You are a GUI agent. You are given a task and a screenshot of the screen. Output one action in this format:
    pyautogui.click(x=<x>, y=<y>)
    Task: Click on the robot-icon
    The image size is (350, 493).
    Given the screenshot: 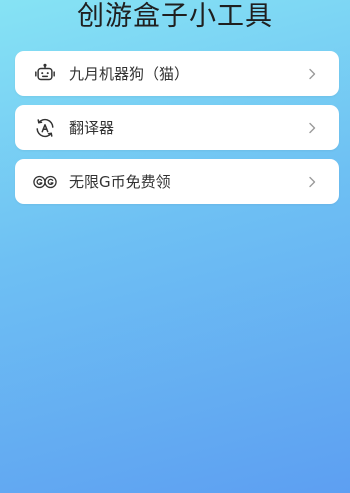 What is the action you would take?
    pyautogui.click(x=45, y=74)
    